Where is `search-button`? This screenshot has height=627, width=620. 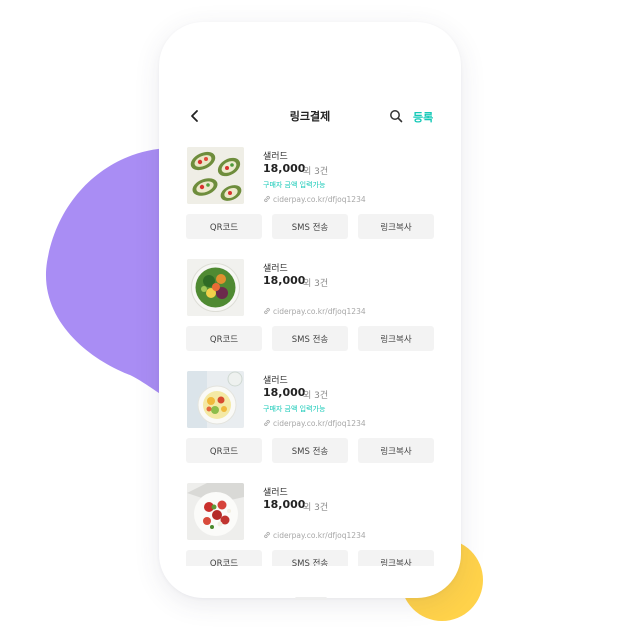
search-button is located at coordinates (396, 116).